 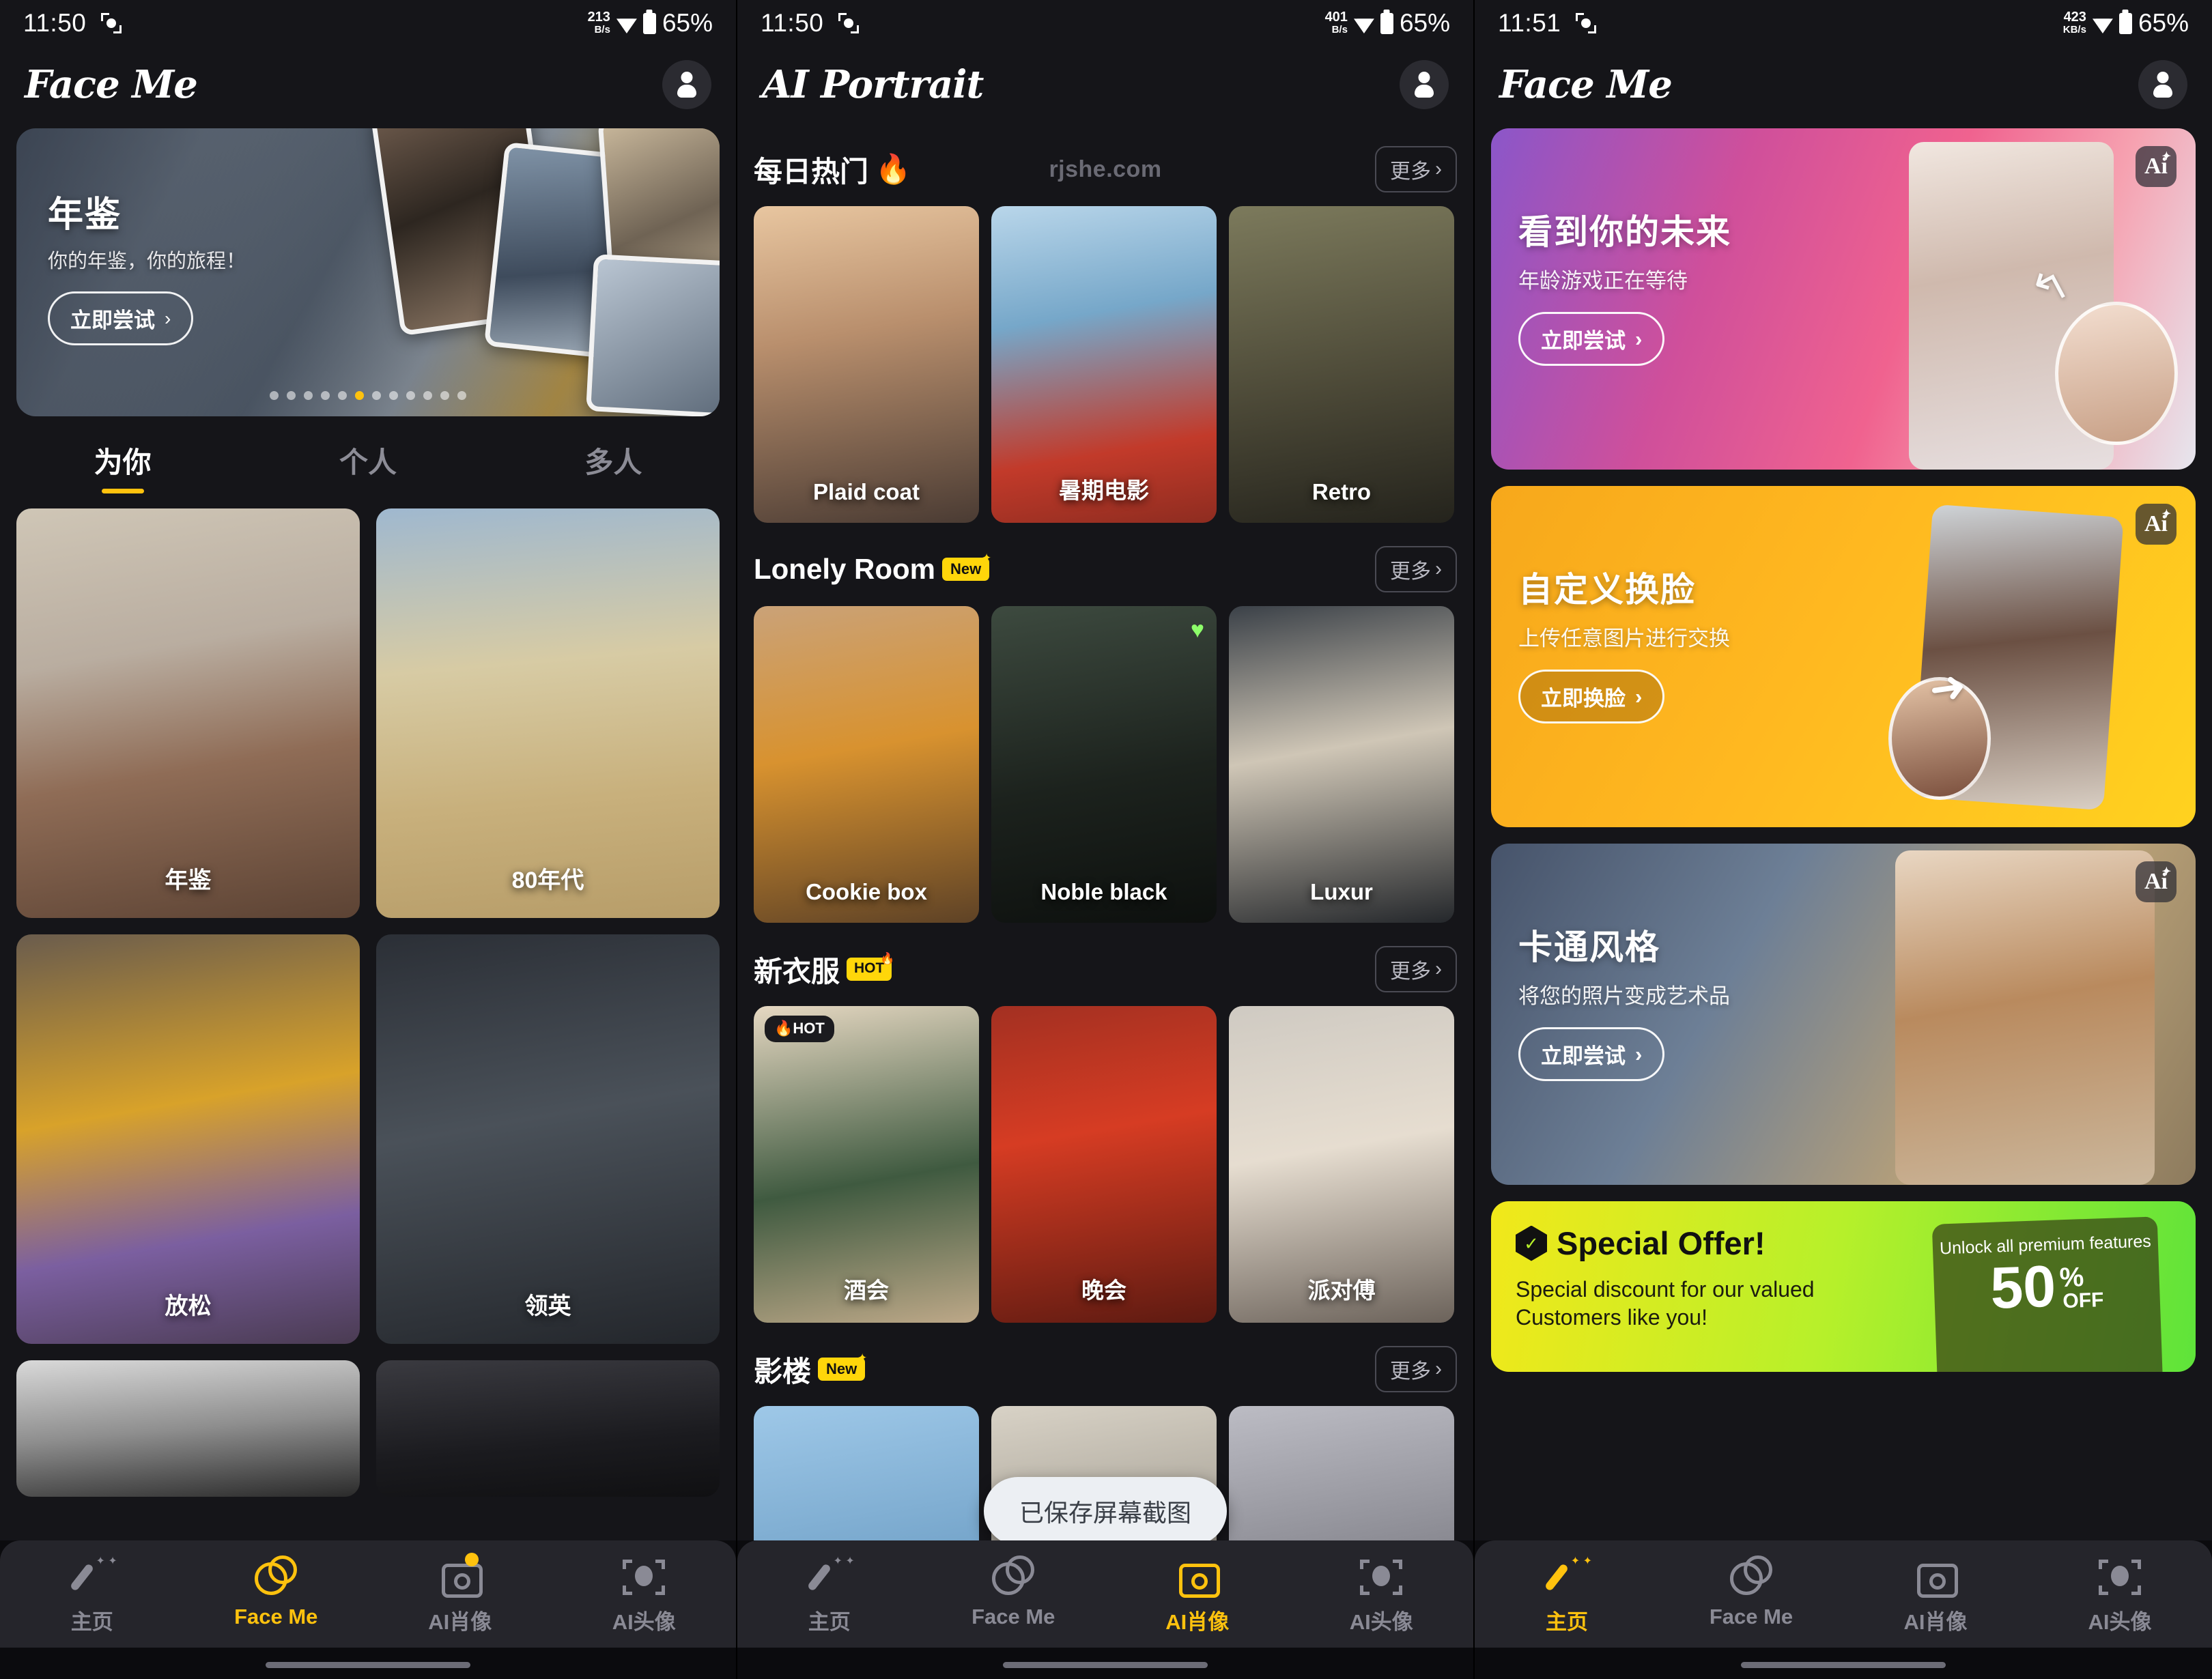 What do you see at coordinates (967, 566) in the screenshot?
I see `new-badge: New` at bounding box center [967, 566].